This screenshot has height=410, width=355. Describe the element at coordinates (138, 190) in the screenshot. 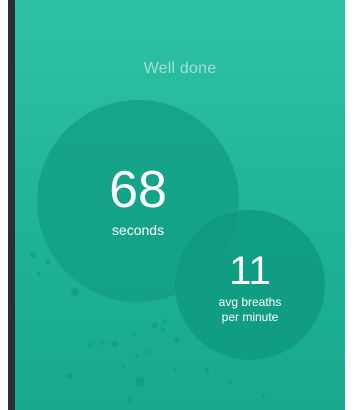

I see `duration-value: 68` at that location.